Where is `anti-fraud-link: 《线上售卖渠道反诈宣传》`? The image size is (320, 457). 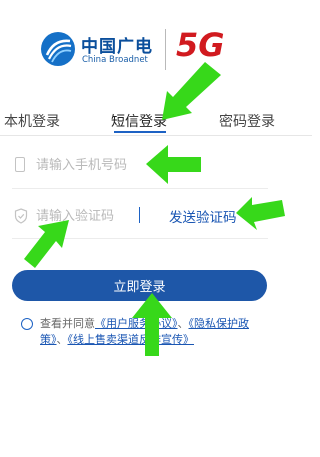
anti-fraud-link: 《线上售卖渠道反诈宣传》 is located at coordinates (131, 339).